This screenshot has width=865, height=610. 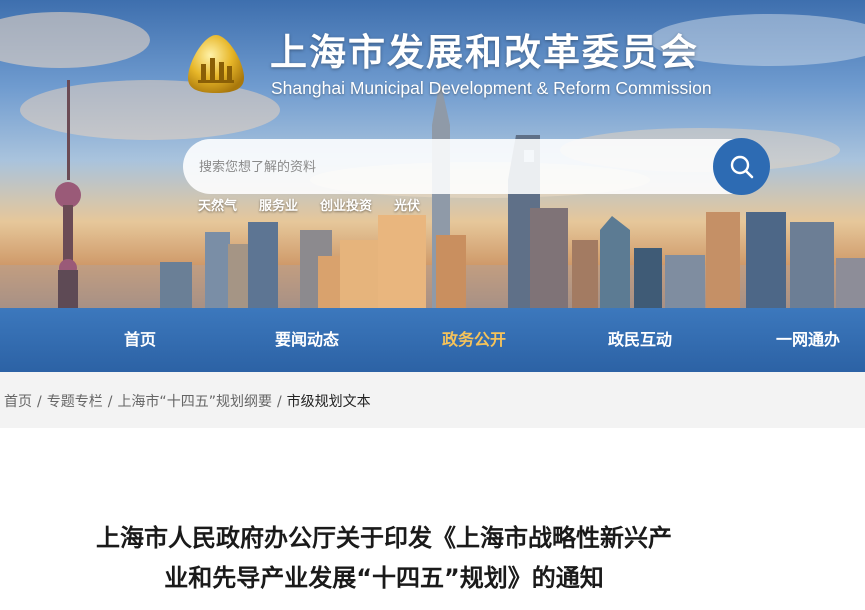 I want to click on nav-item-interaction: 政民互动, so click(x=640, y=340).